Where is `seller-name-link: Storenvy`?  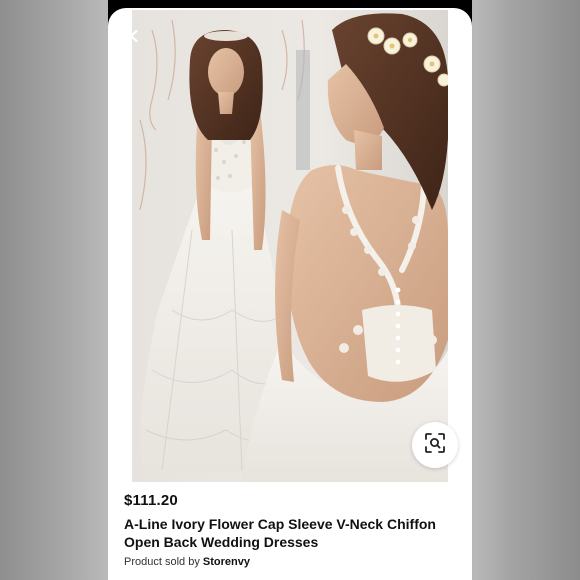 seller-name-link: Storenvy is located at coordinates (226, 562).